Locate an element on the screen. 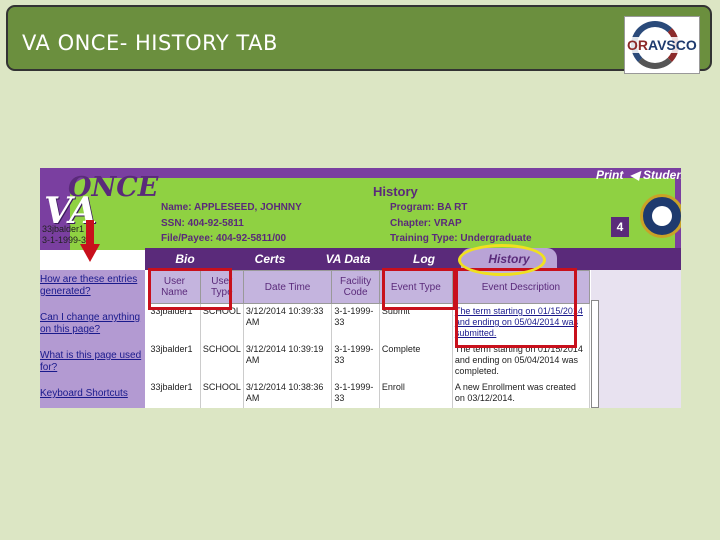 The image size is (720, 540). count-badge: 4 is located at coordinates (620, 227).